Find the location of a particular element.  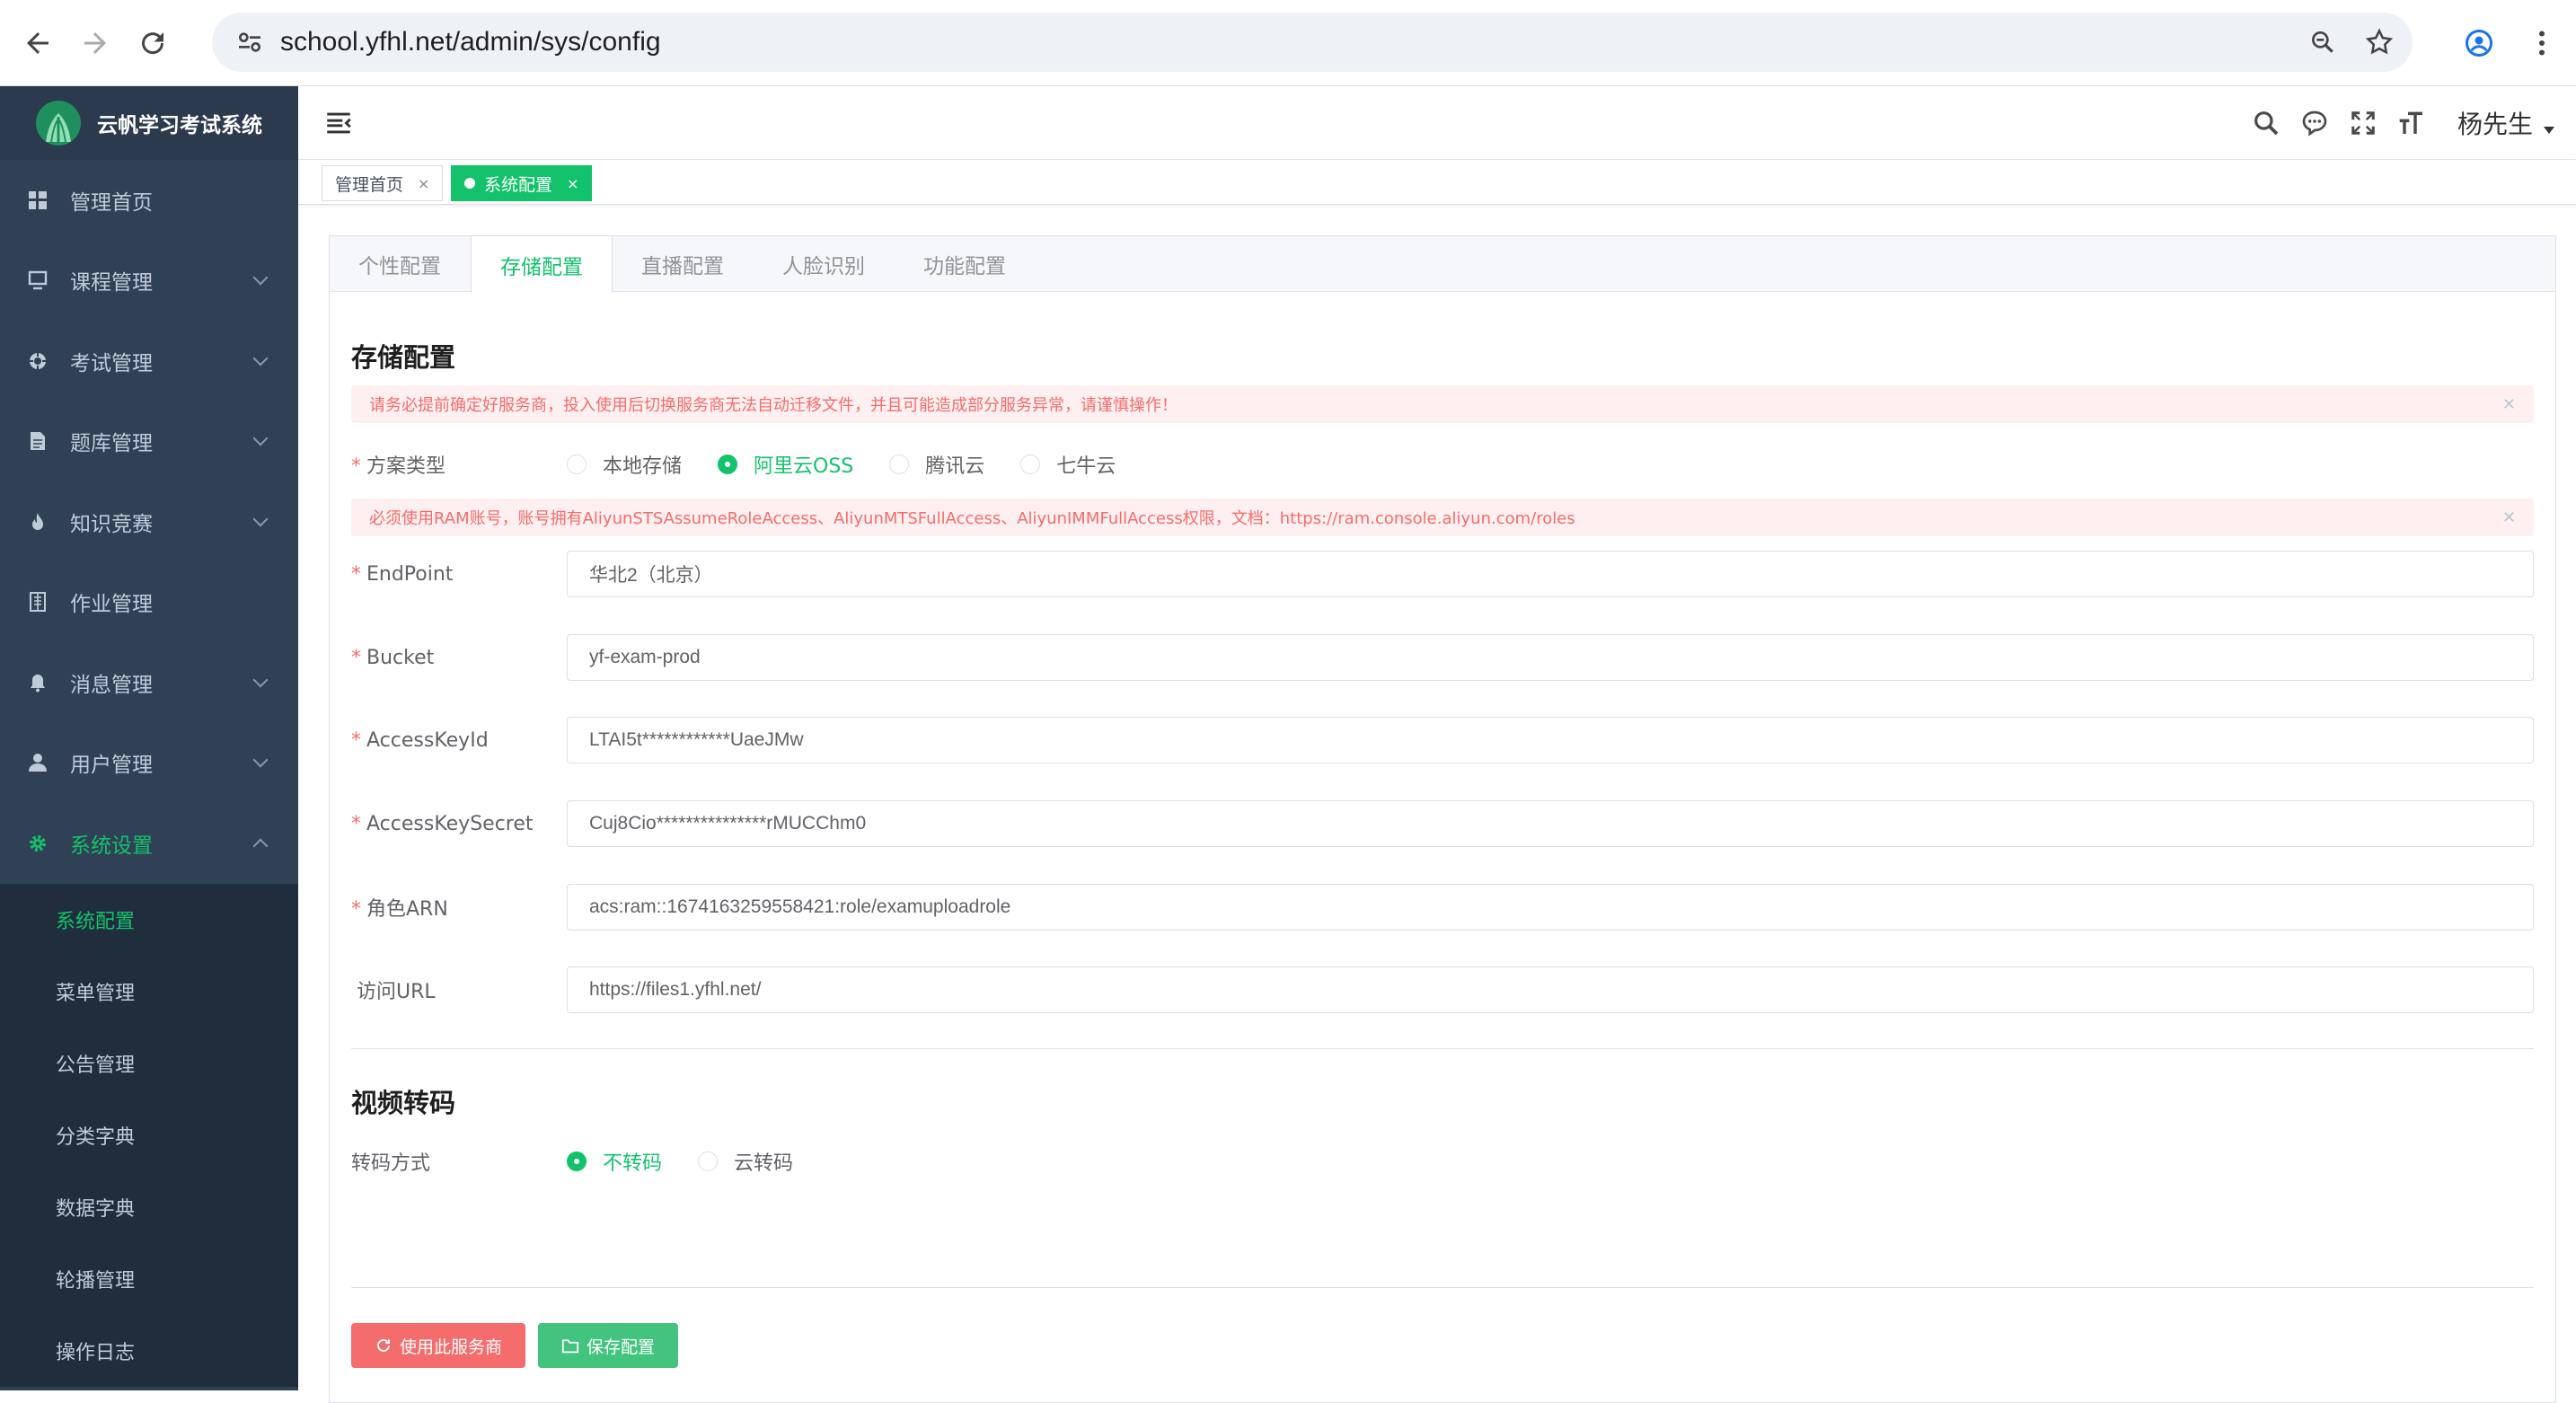

access-key-secret-input: Cuj8Cio***************rMUCChm0 is located at coordinates (1550, 824).